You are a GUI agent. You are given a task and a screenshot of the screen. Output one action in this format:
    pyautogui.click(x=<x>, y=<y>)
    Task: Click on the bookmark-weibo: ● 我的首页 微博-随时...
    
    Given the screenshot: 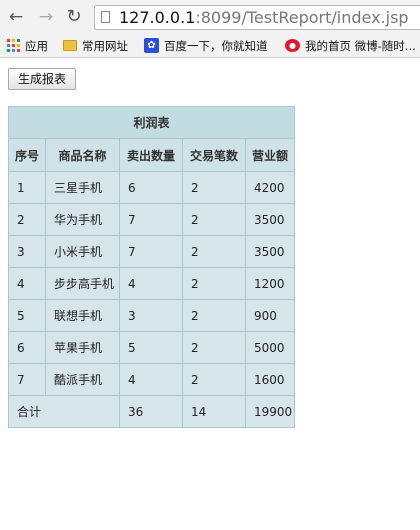 What is the action you would take?
    pyautogui.click(x=350, y=46)
    